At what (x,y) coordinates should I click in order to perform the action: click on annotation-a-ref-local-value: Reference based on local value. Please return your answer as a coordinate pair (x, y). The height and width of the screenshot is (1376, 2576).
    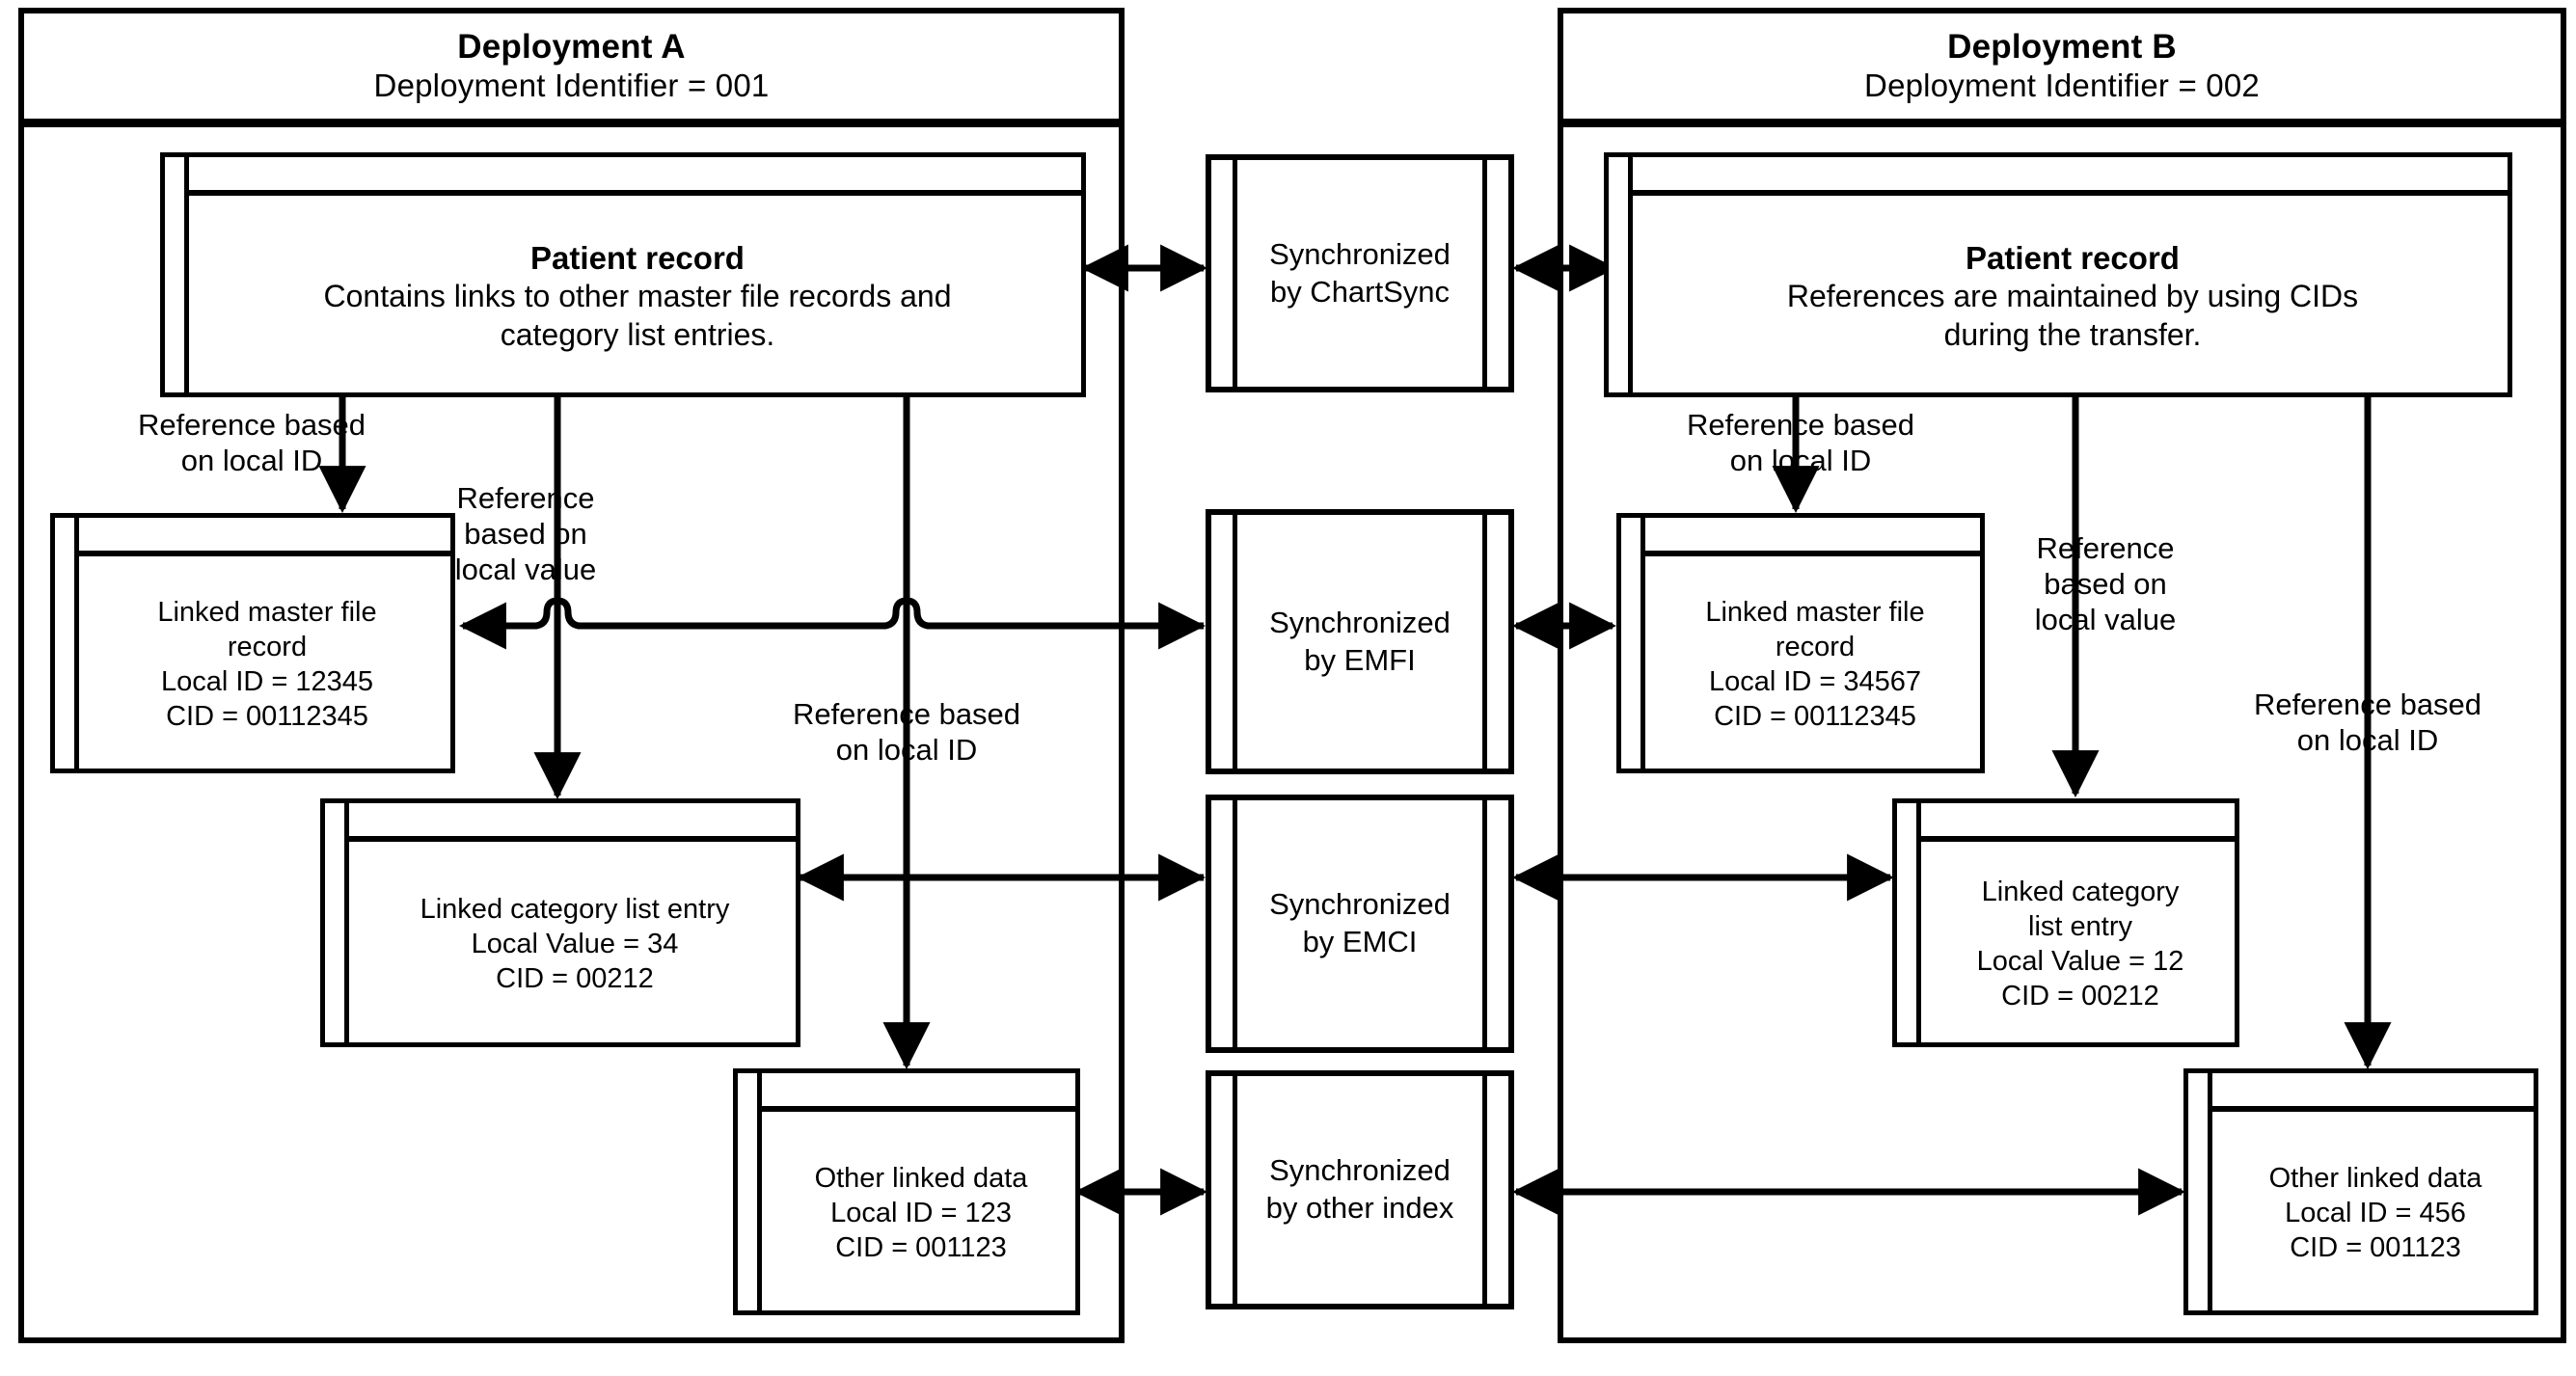
    Looking at the image, I should click on (525, 534).